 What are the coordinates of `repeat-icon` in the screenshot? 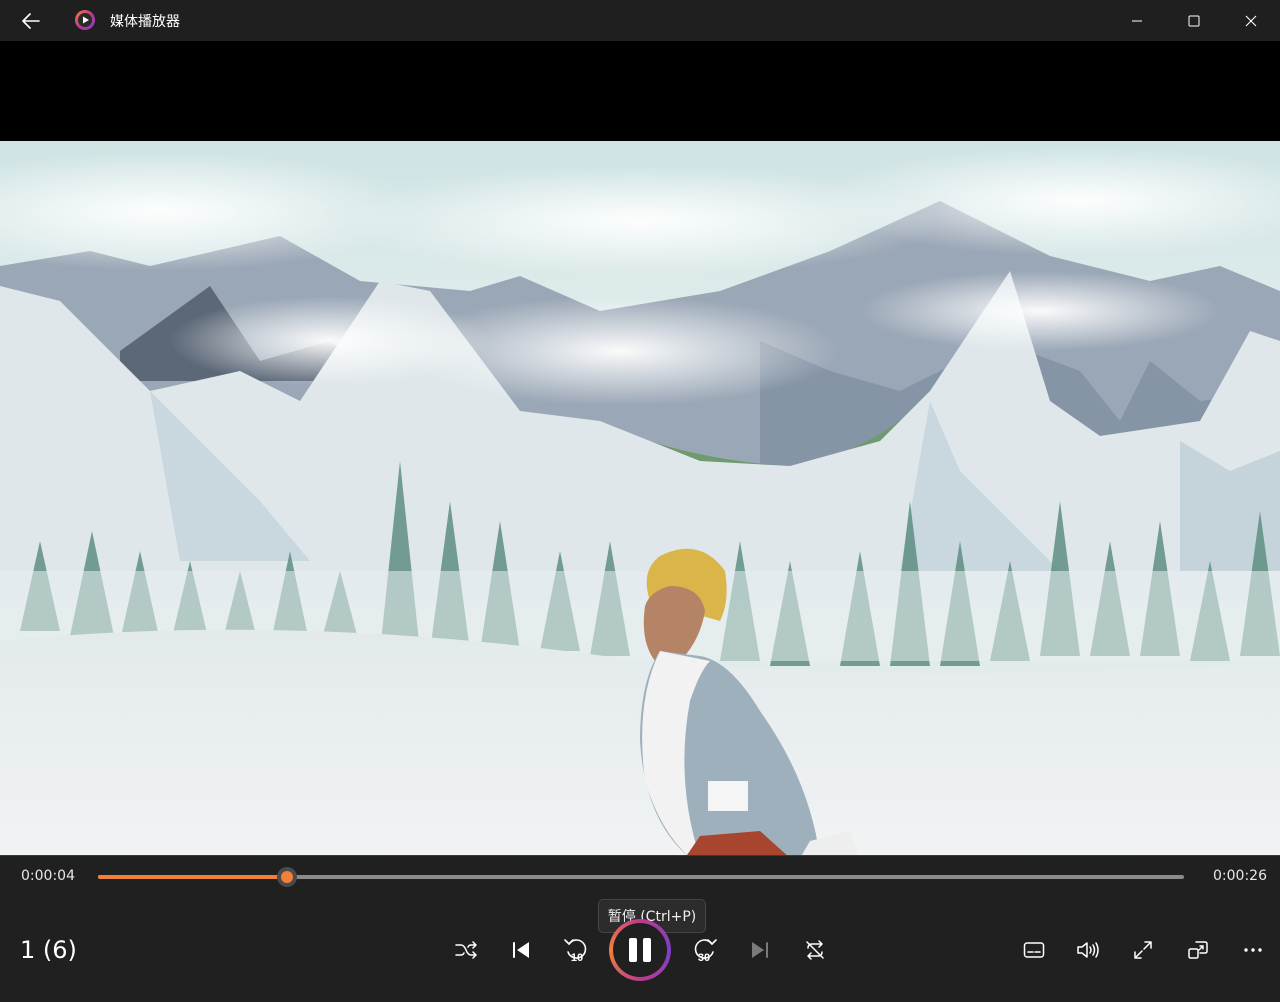 It's located at (815, 950).